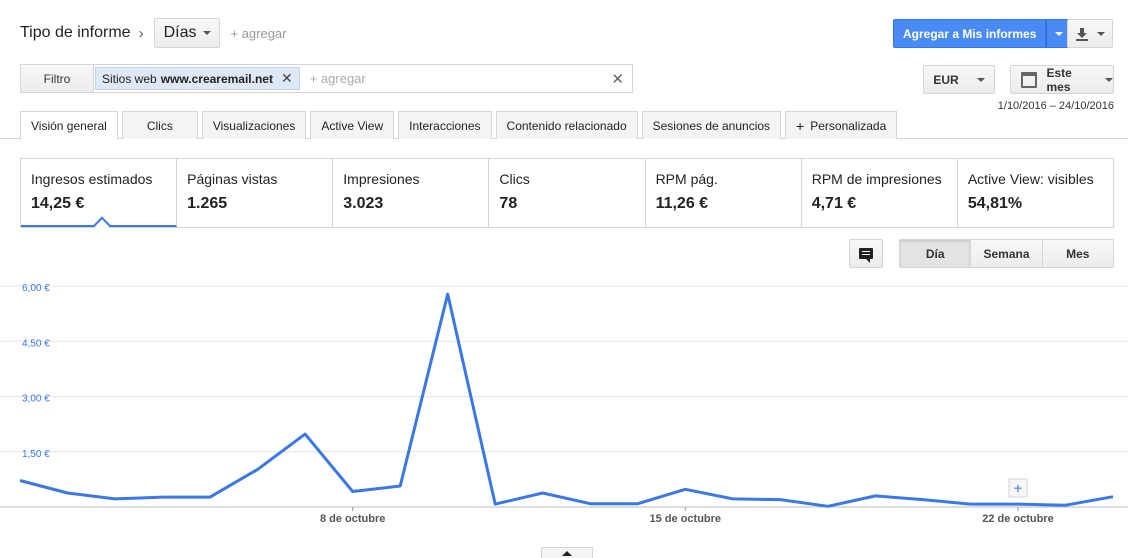 The width and height of the screenshot is (1128, 558). I want to click on metric-label: Active View: visibles, so click(1030, 179).